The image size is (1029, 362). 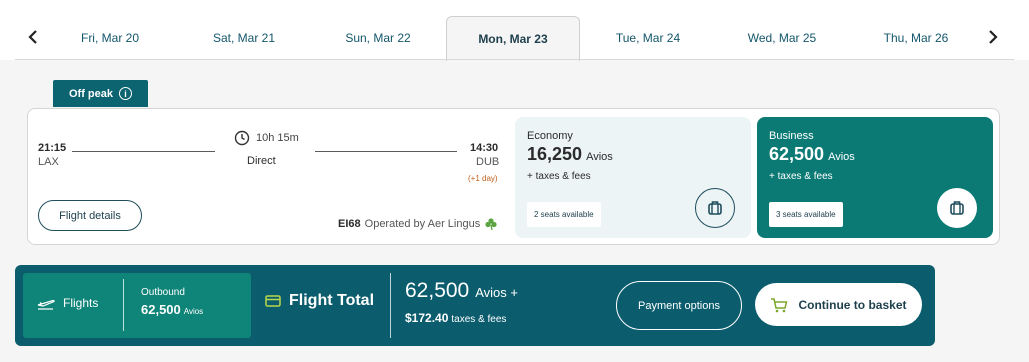 What do you see at coordinates (273, 301) in the screenshot?
I see `credit-card-icon` at bounding box center [273, 301].